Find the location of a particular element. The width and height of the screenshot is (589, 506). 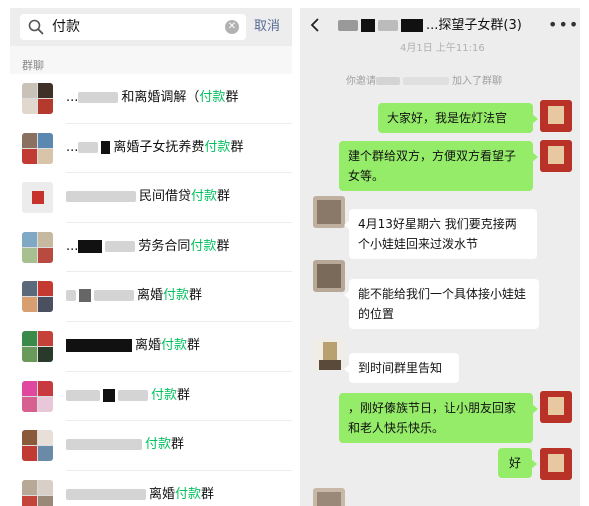

group-name: 民间借贷付款群 is located at coordinates (148, 197).